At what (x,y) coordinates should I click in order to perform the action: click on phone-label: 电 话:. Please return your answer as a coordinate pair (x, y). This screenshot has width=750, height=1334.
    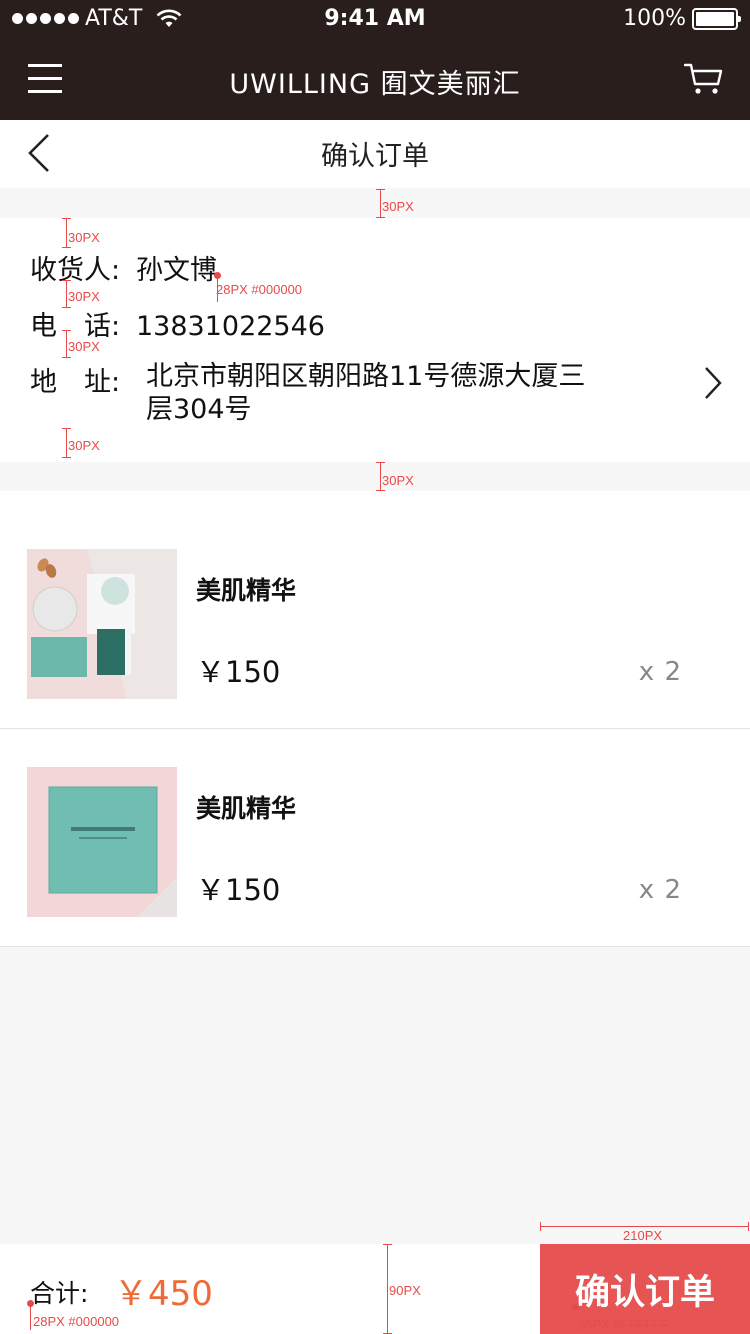
    Looking at the image, I should click on (75, 326).